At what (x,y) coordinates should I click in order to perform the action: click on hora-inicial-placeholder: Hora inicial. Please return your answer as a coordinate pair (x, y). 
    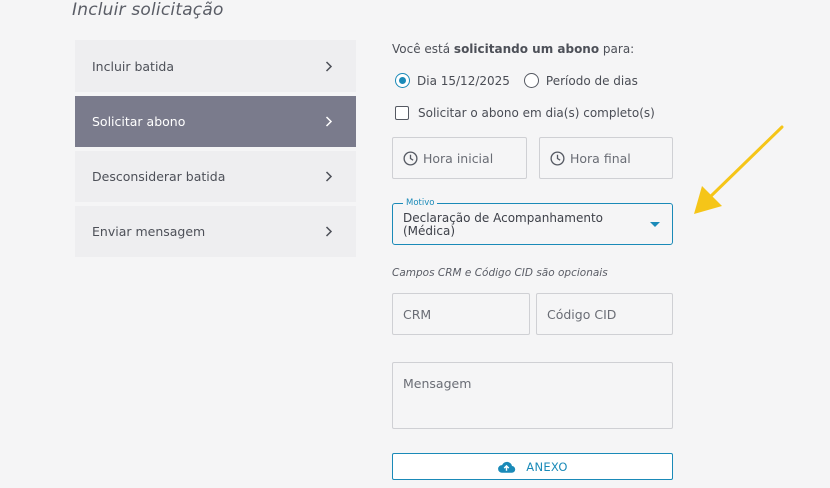
    Looking at the image, I should click on (458, 158).